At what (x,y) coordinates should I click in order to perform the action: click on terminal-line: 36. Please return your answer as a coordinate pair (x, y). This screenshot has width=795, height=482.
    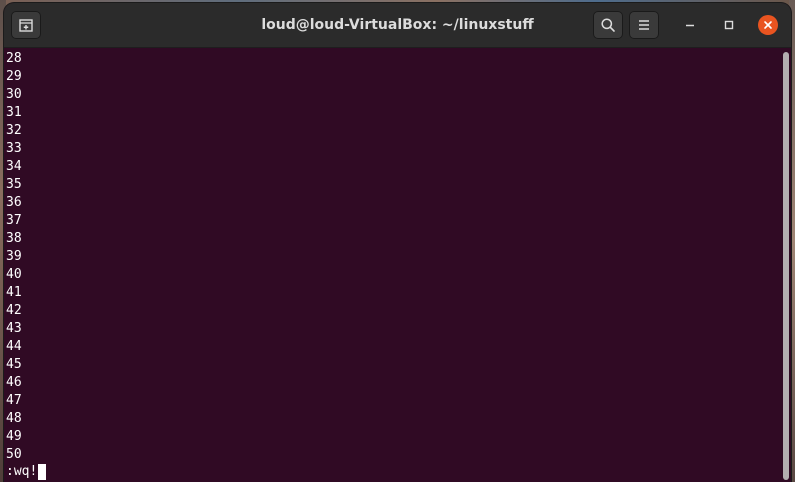
    Looking at the image, I should click on (14, 202).